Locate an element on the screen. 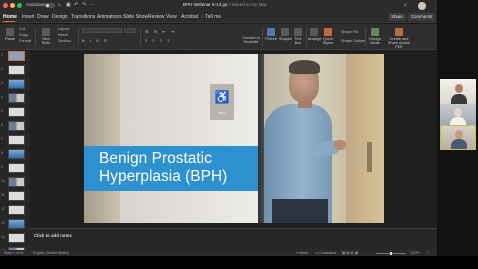 This screenshot has height=269, width=478. comments-toggle: ▭ Comments is located at coordinates (325, 253).